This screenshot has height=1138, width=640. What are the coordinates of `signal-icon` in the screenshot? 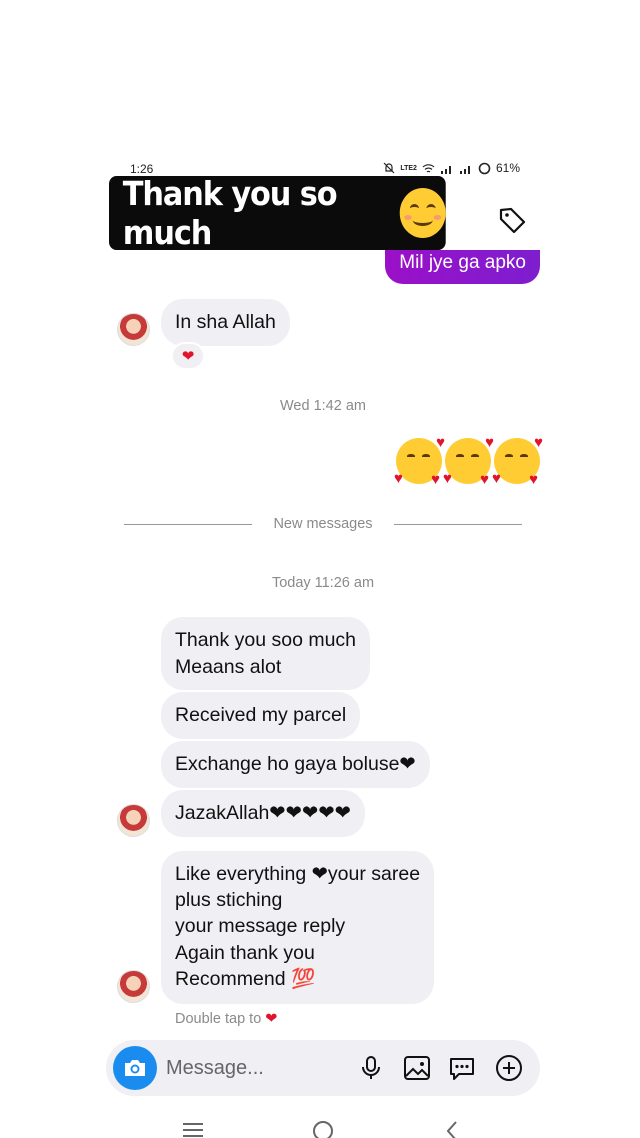 It's located at (445, 169).